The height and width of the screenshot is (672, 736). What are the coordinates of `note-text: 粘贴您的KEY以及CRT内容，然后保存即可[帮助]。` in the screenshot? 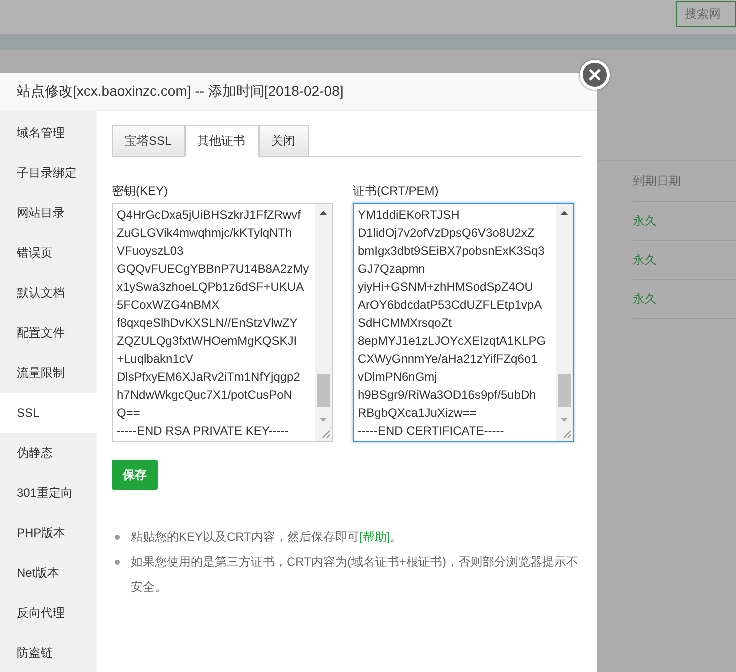 It's located at (266, 537).